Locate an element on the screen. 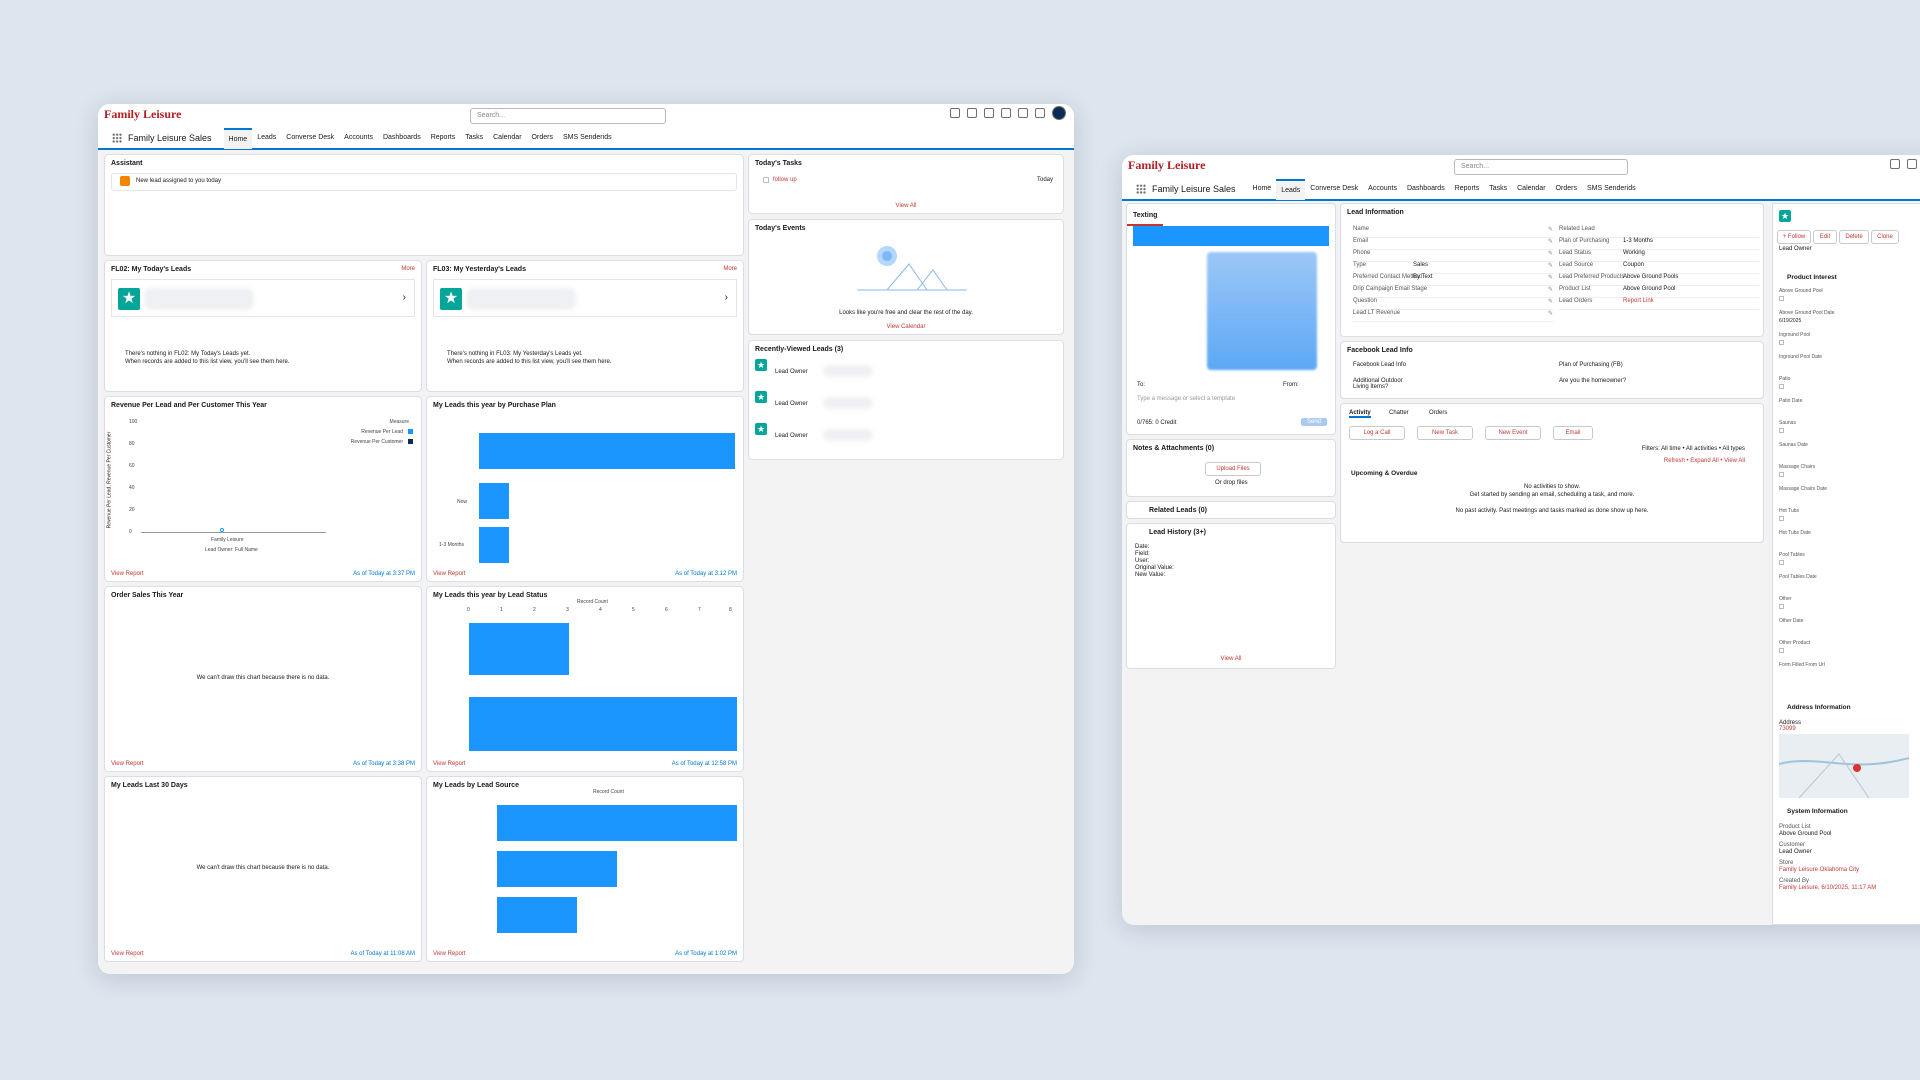 This screenshot has height=1080, width=1920. address-value: 73099 is located at coordinates (1787, 729).